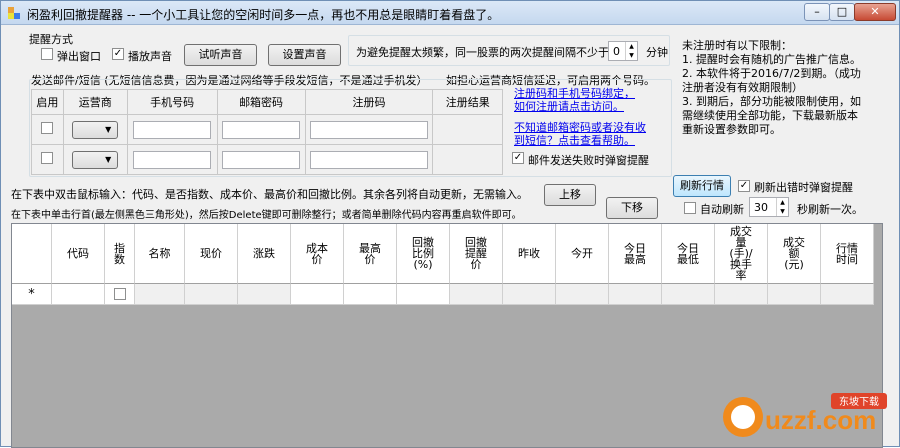  Describe the element at coordinates (369, 102) in the screenshot. I see `header-regcode: 注册码` at that location.